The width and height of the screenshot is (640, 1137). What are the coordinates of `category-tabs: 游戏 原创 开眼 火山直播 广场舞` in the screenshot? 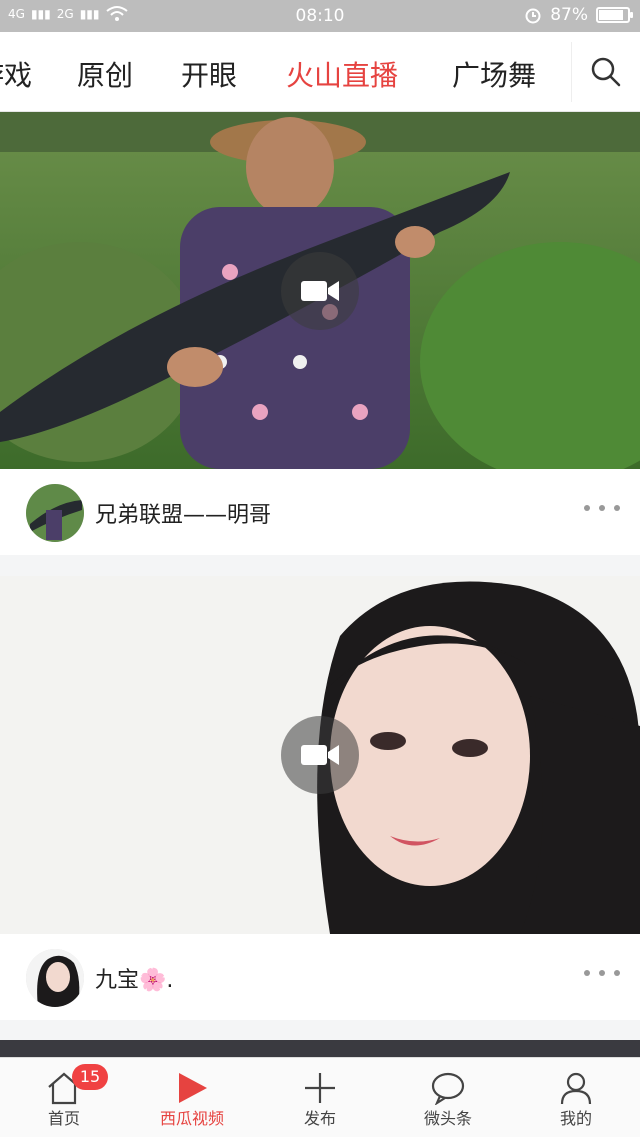 It's located at (285, 72).